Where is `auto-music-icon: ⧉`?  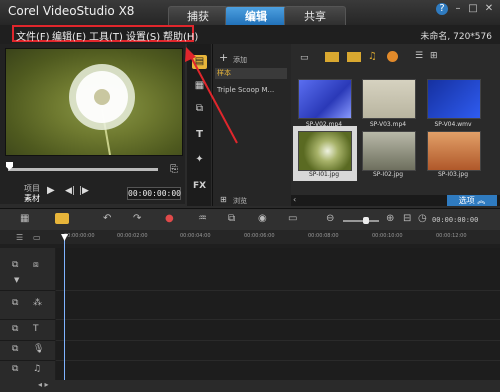
auto-music-icon: ⧉ is located at coordinates (231, 218).